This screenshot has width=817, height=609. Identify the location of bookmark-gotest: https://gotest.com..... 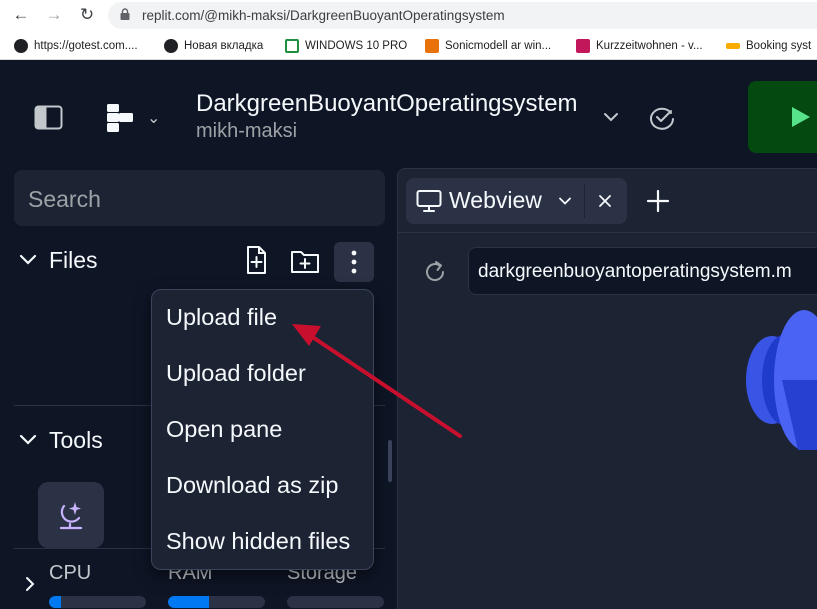
(76, 46).